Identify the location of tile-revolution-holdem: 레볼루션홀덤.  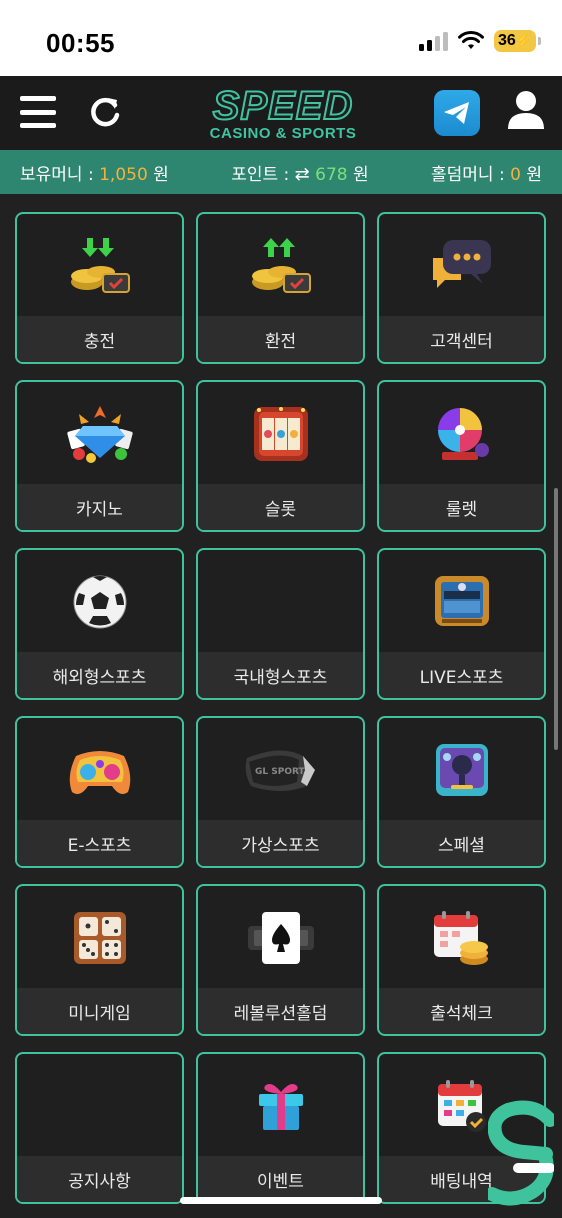
(280, 960).